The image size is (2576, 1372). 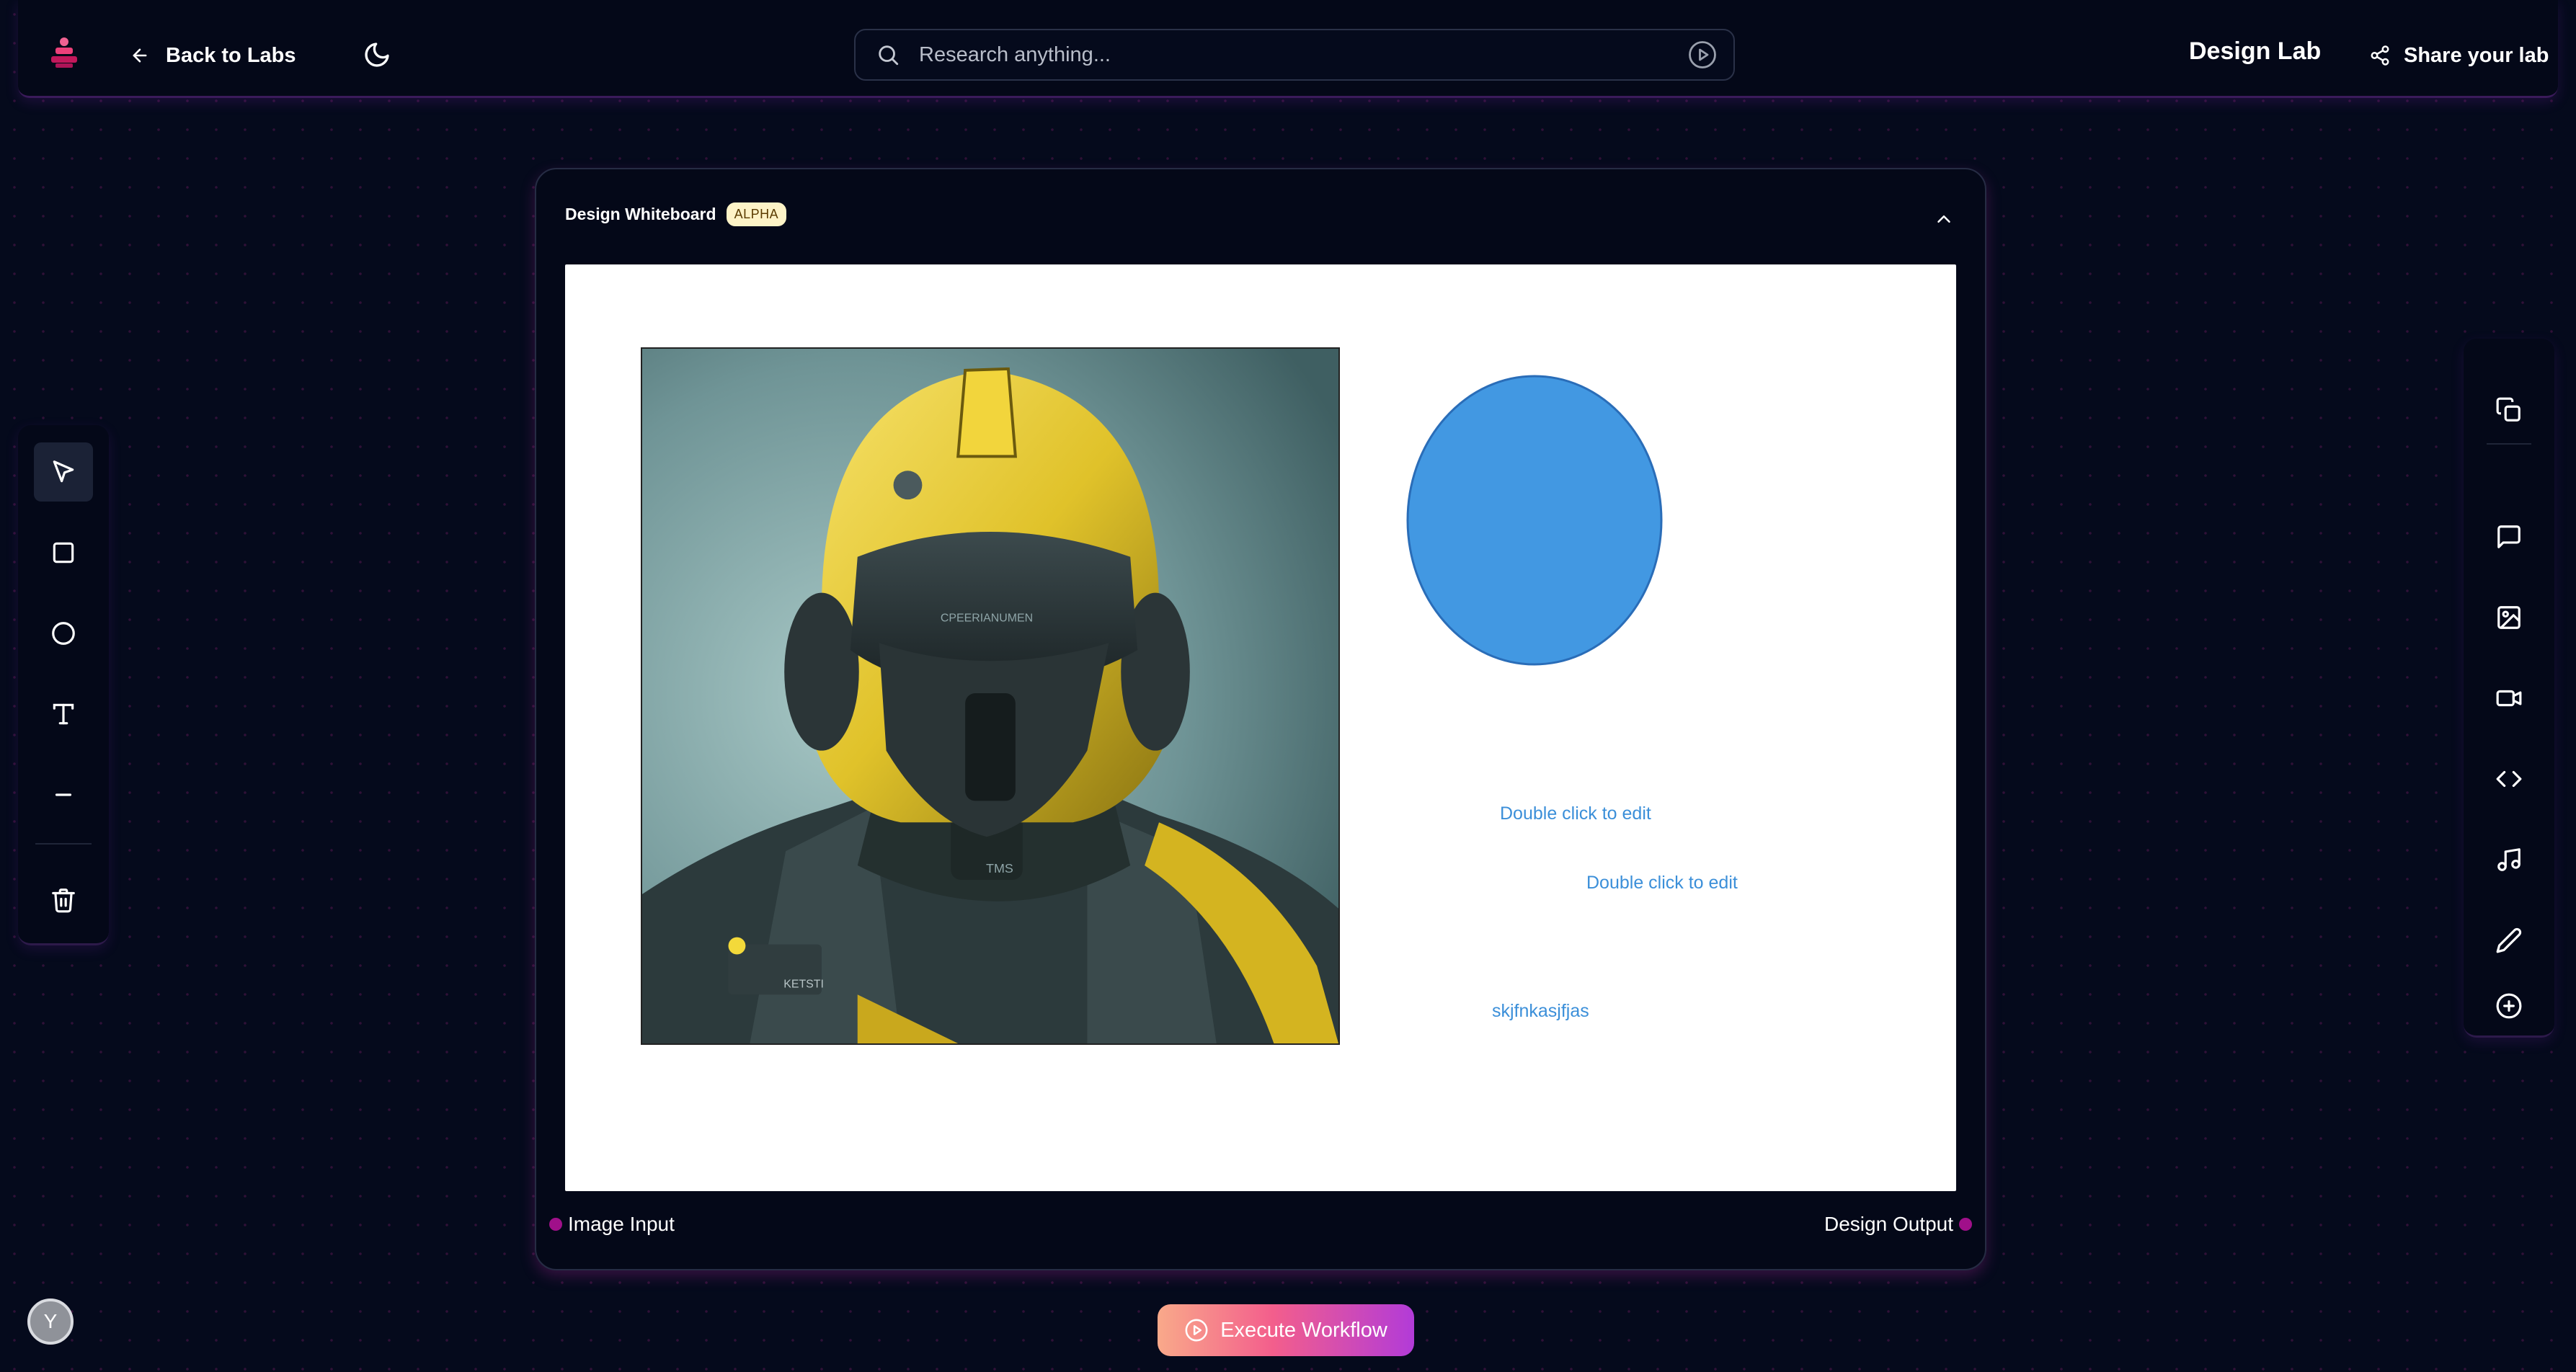 I want to click on output-port-handle, so click(x=1966, y=1224).